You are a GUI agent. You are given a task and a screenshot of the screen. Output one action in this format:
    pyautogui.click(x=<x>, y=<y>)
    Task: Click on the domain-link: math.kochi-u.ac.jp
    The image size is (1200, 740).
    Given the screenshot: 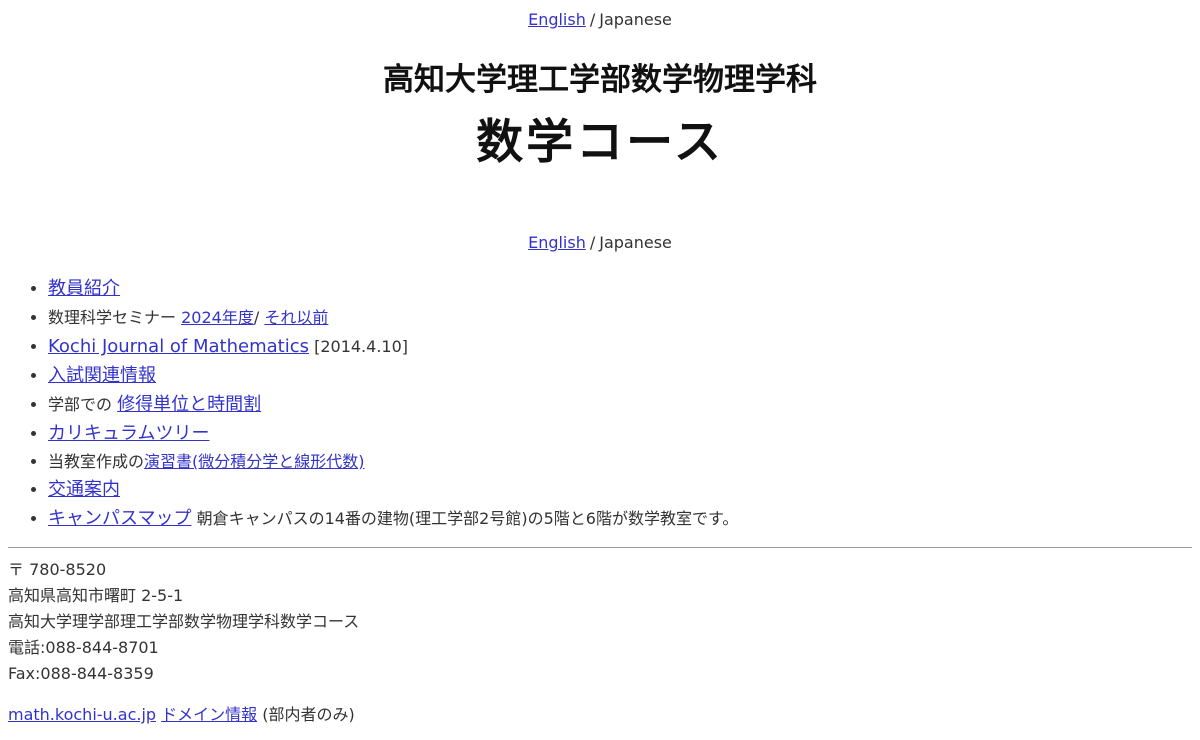 What is the action you would take?
    pyautogui.click(x=82, y=714)
    